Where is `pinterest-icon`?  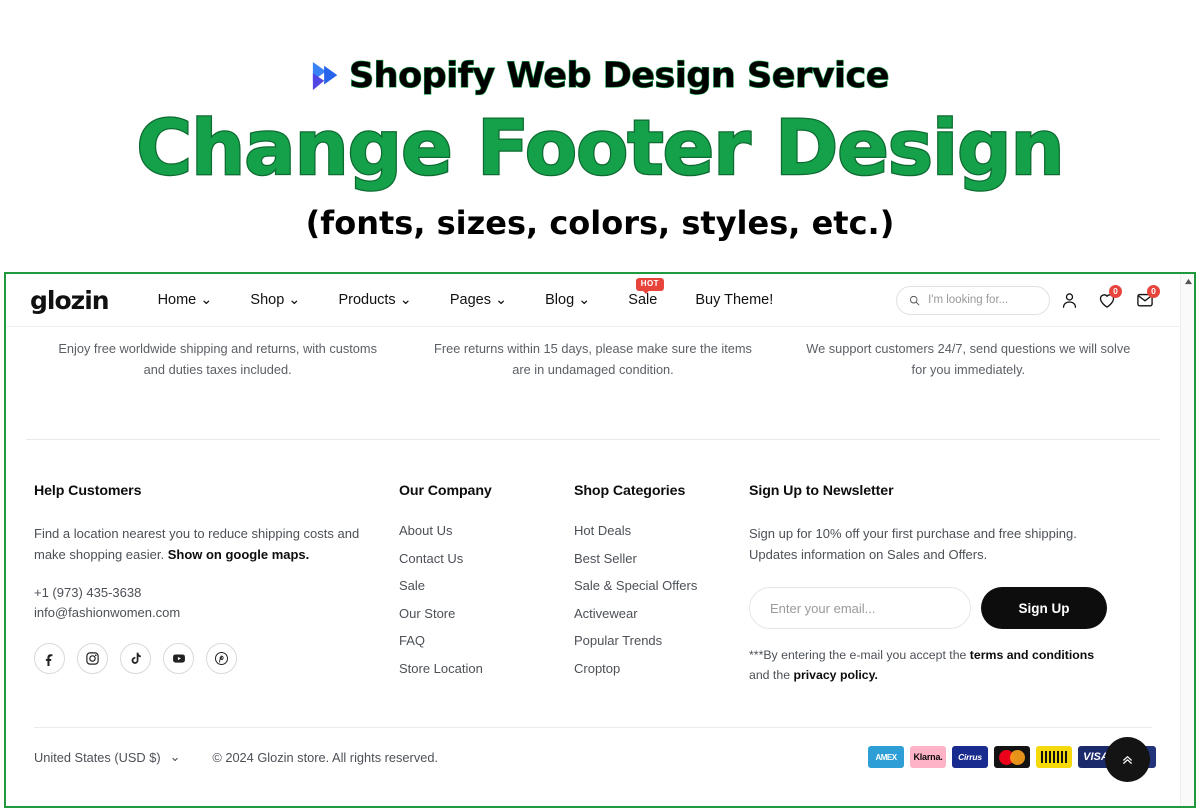
pinterest-icon is located at coordinates (221, 659).